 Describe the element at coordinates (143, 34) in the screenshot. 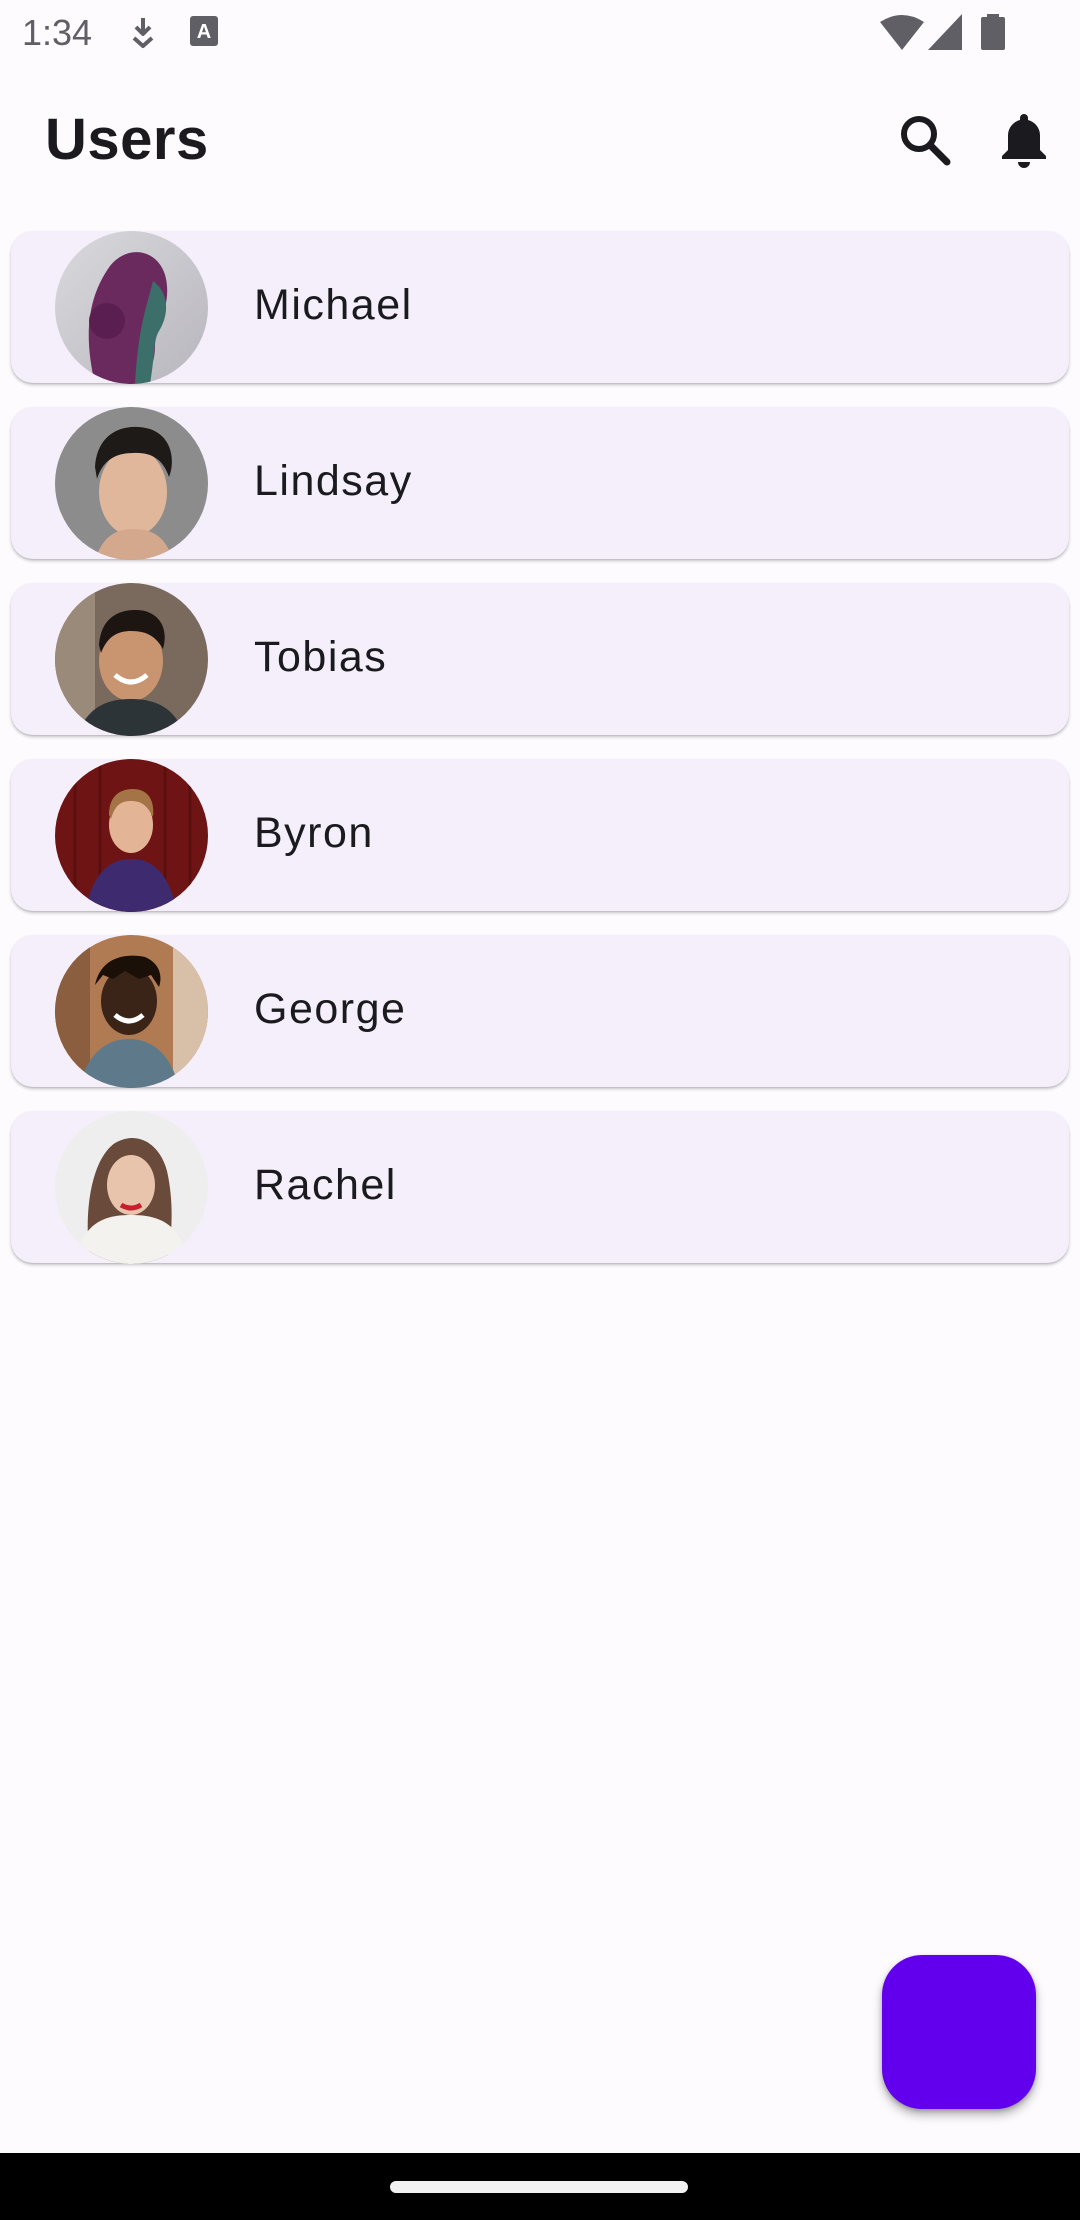

I see `download-icon` at that location.